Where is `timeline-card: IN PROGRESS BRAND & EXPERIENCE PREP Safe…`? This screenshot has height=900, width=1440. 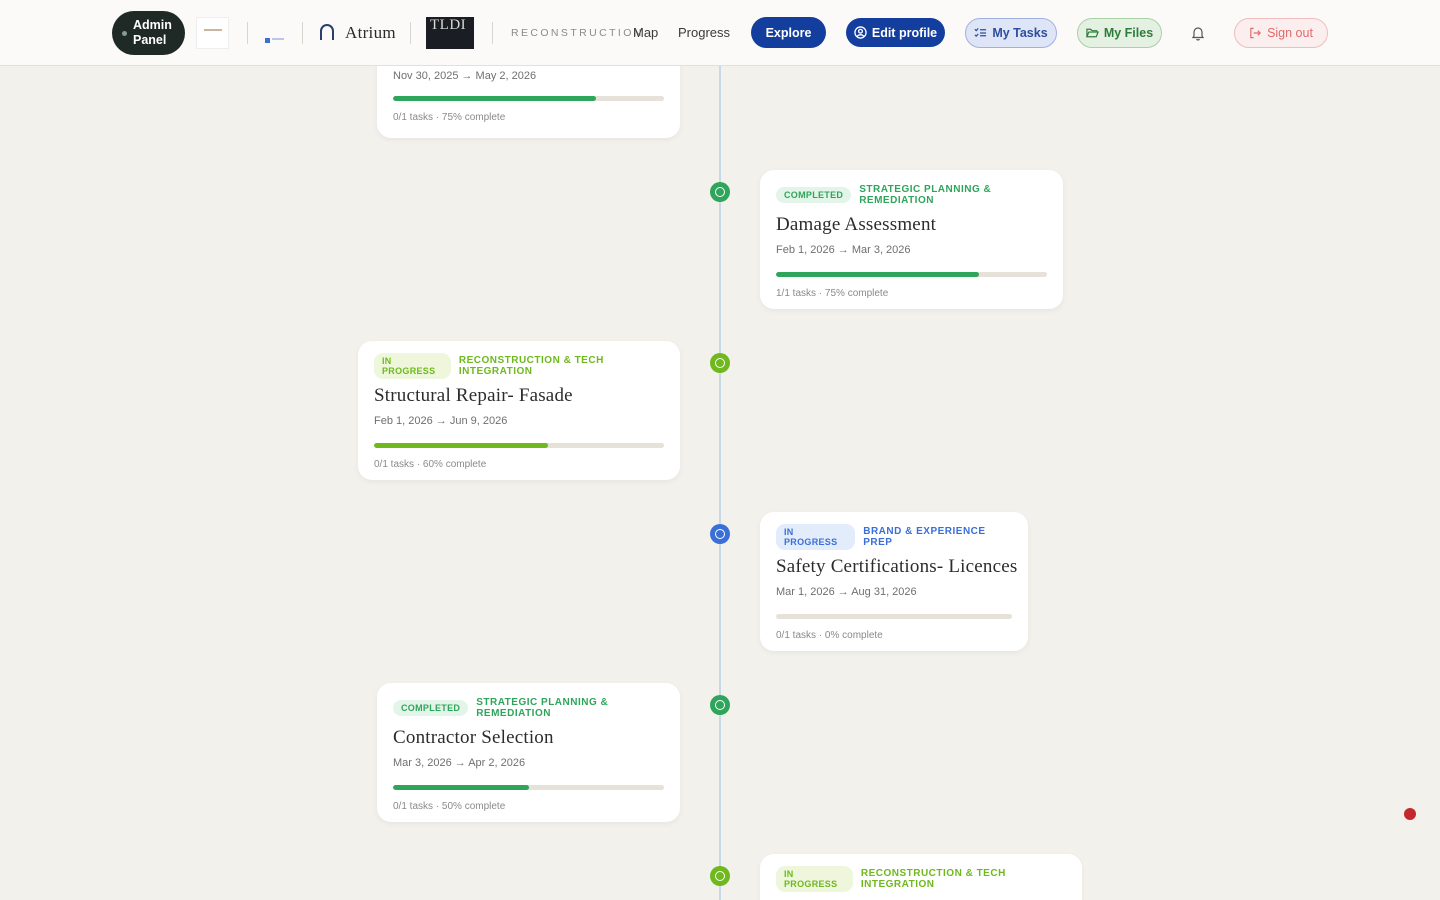 timeline-card: IN PROGRESS BRAND & EXPERIENCE PREP Safe… is located at coordinates (894, 581).